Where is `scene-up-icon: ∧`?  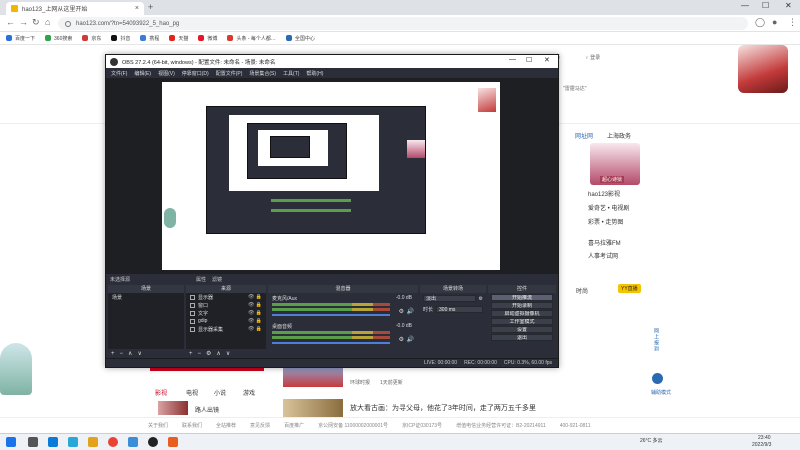
scene-up-icon: ∧ is located at coordinates (130, 353).